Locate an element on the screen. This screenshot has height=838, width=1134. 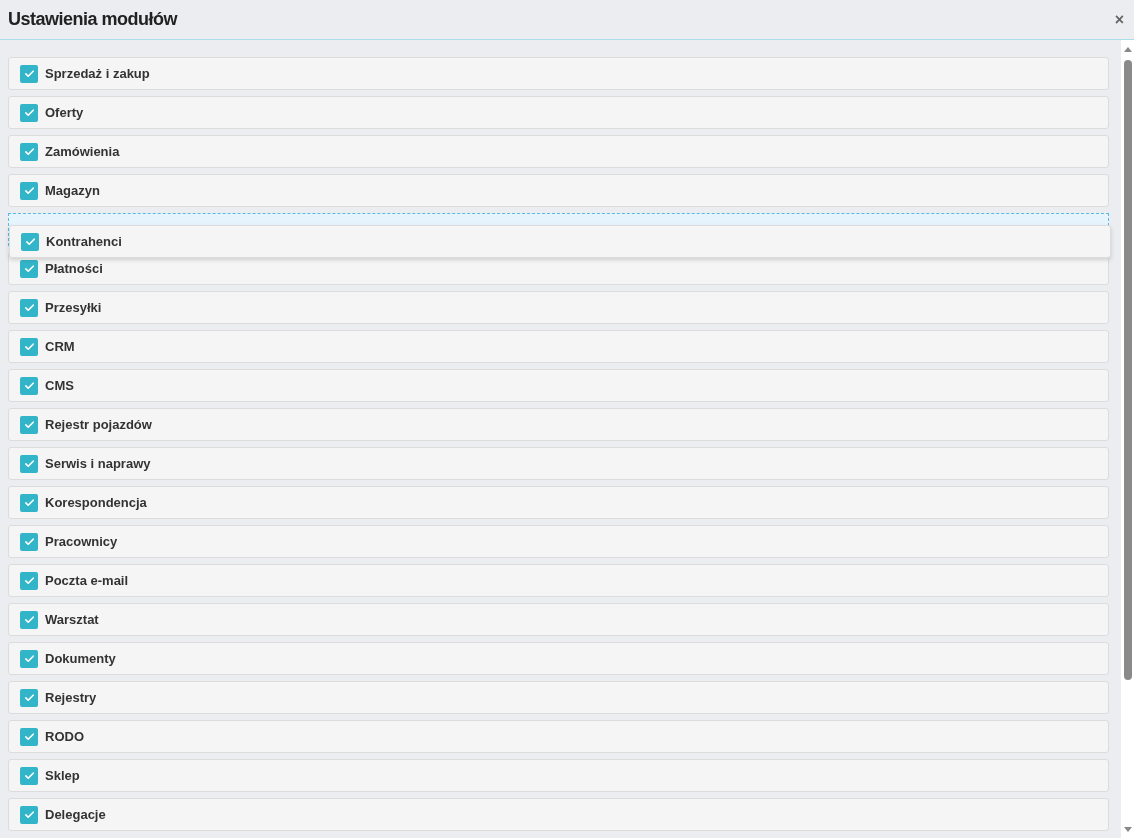
module-row: Korespondencja is located at coordinates (558, 502).